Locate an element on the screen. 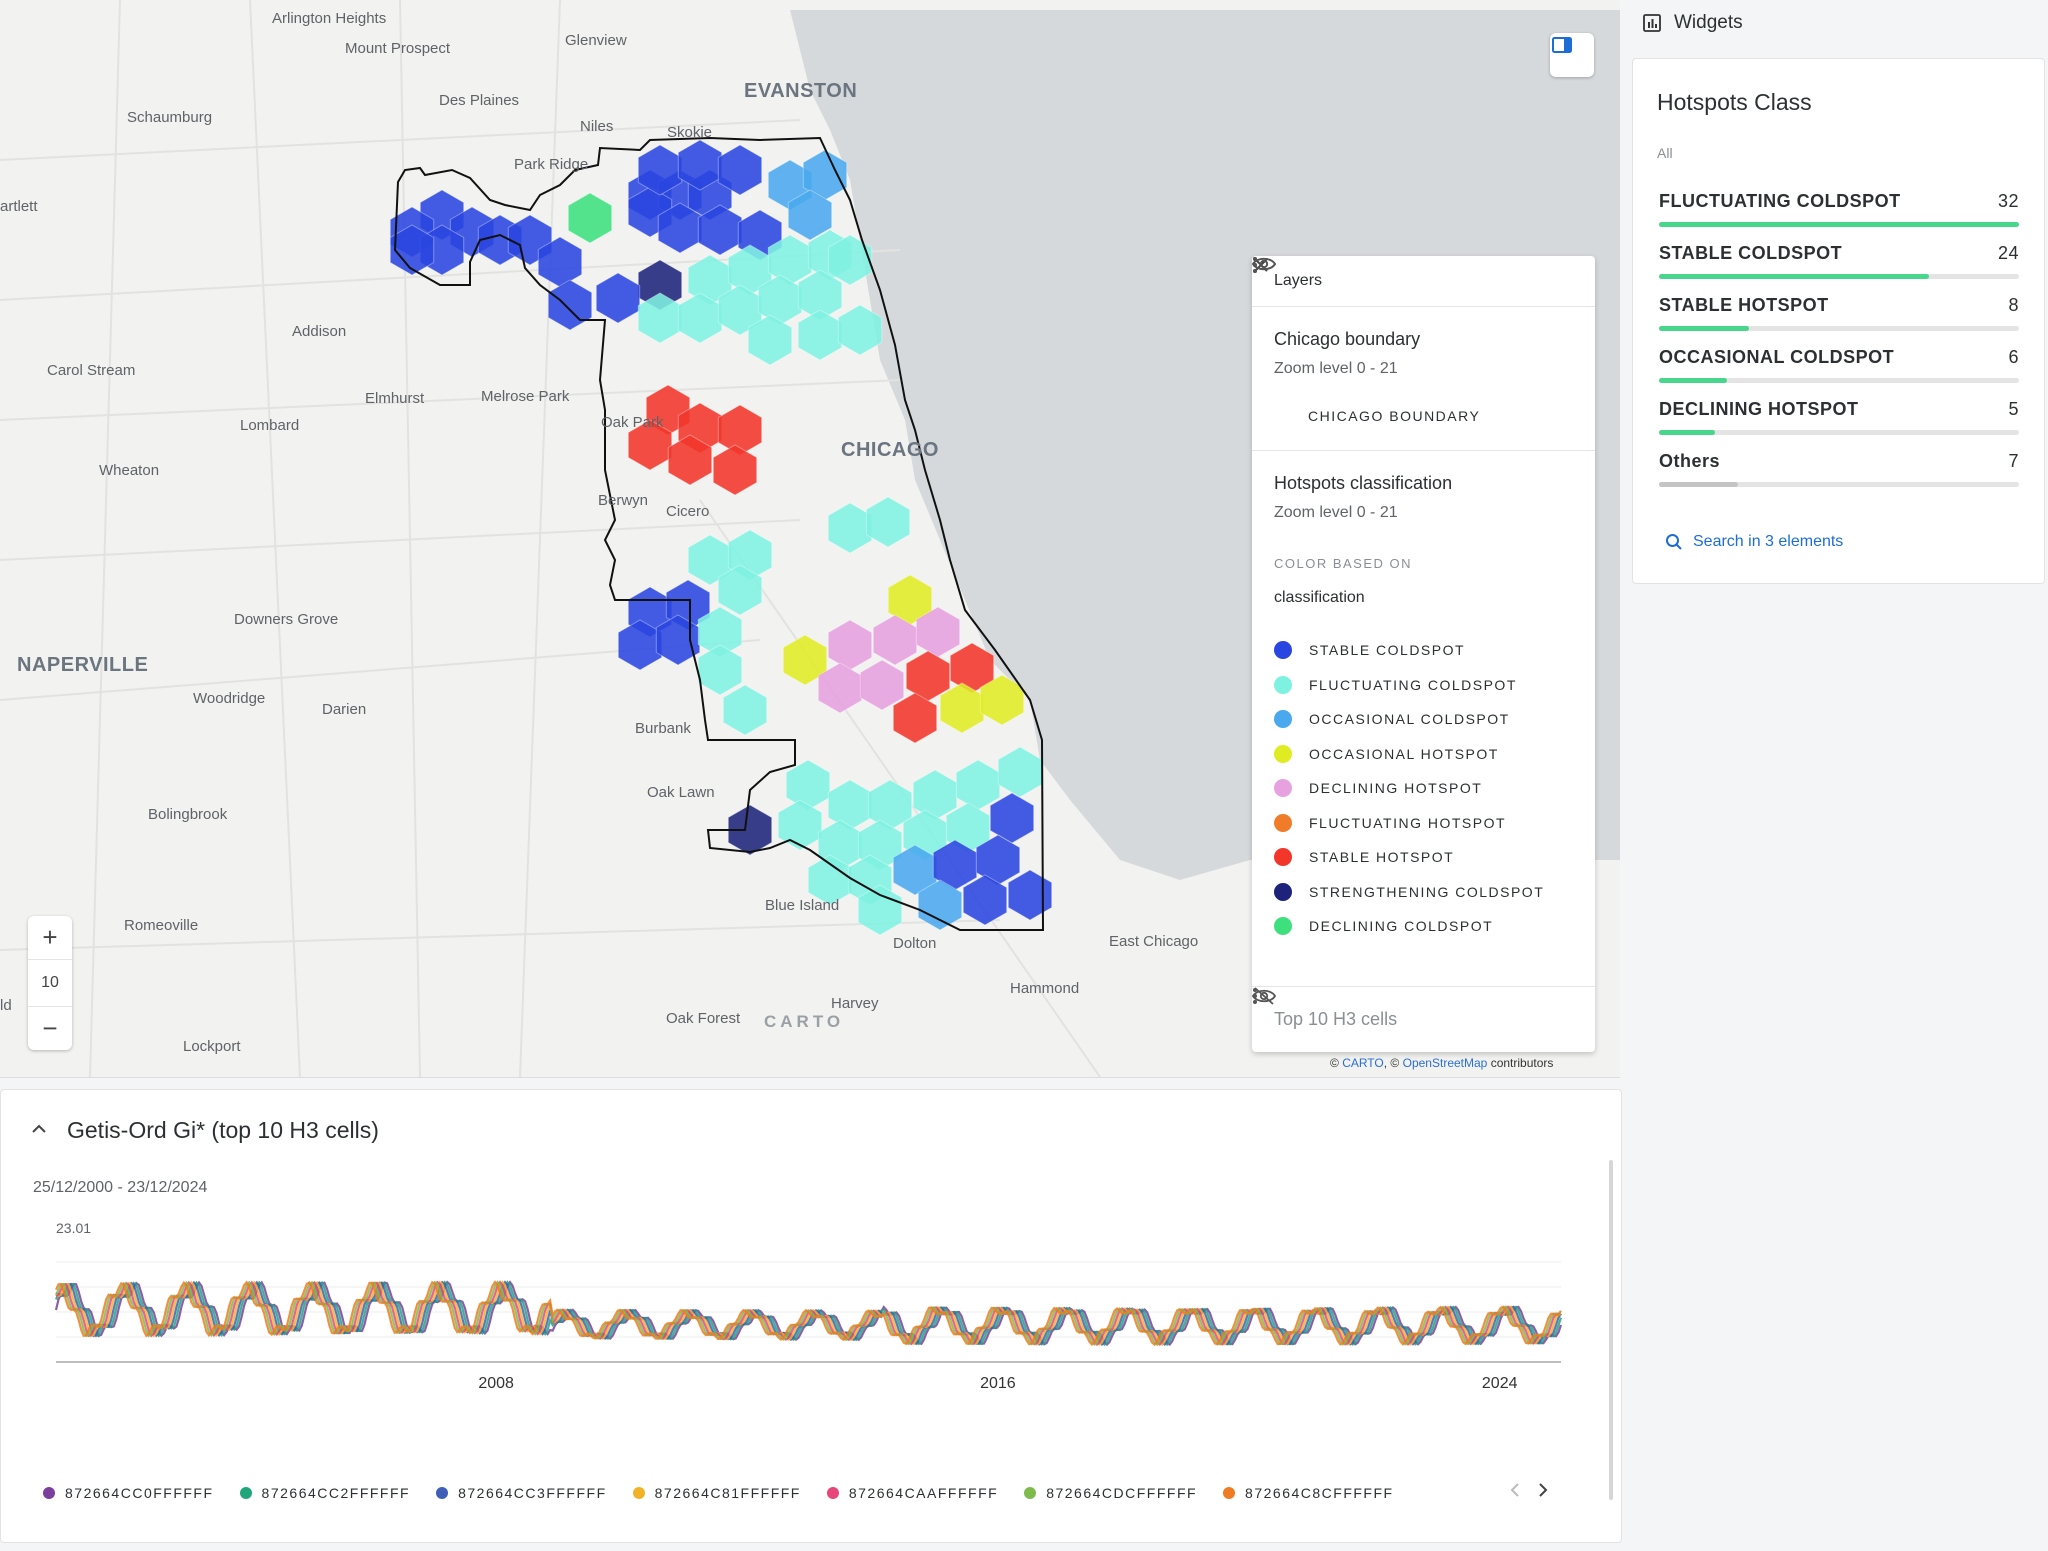 The height and width of the screenshot is (1551, 2048). osm-link: OpenStreetMap is located at coordinates (1445, 1063).